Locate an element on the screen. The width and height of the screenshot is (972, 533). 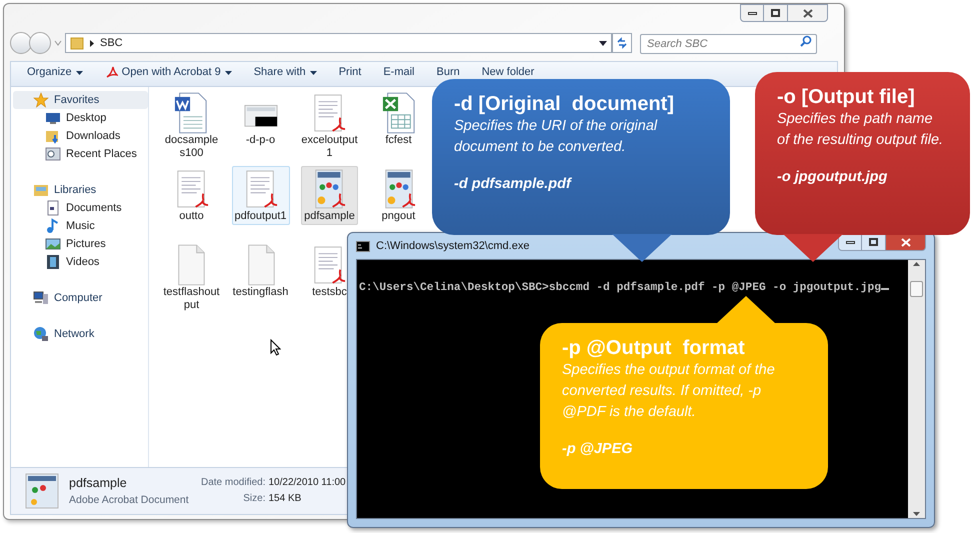
sidebar-group: Network is located at coordinates (80, 334).